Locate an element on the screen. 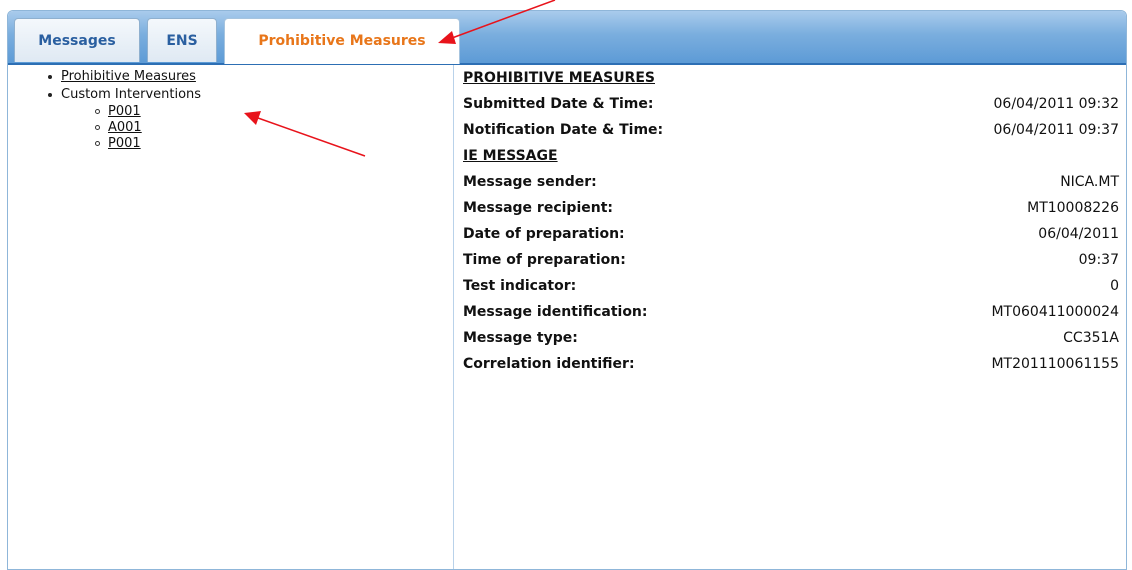 The width and height of the screenshot is (1132, 570). prohibitive-measures-link: Prohibitive Measures is located at coordinates (128, 76).